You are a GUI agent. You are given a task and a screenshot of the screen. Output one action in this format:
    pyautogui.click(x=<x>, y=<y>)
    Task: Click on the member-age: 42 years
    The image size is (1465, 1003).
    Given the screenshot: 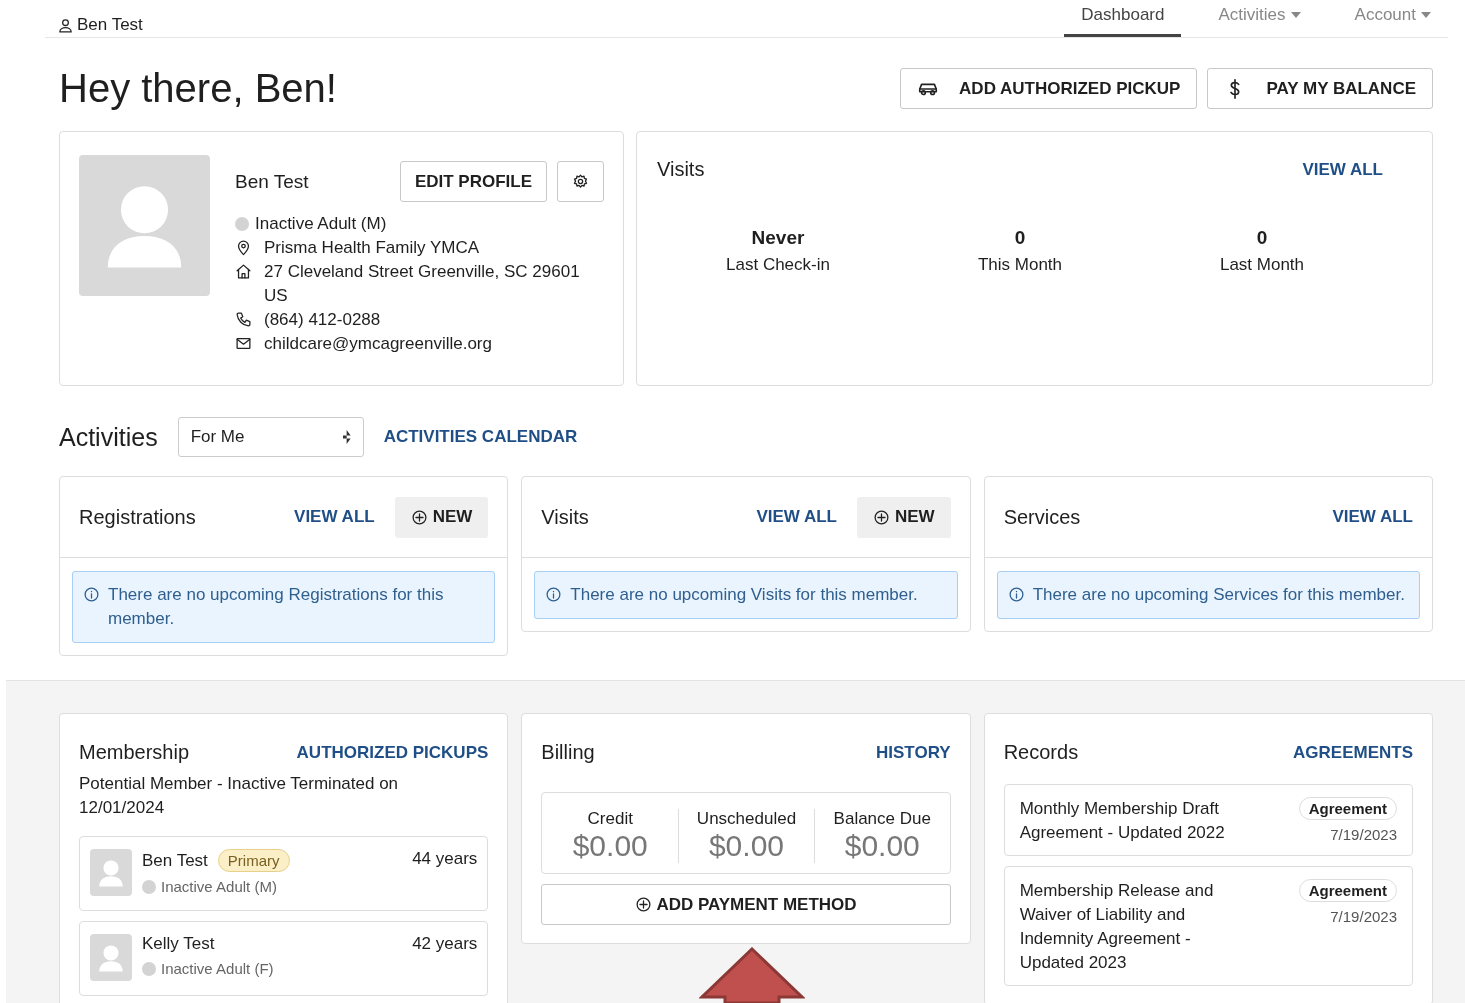 What is the action you would take?
    pyautogui.click(x=445, y=944)
    